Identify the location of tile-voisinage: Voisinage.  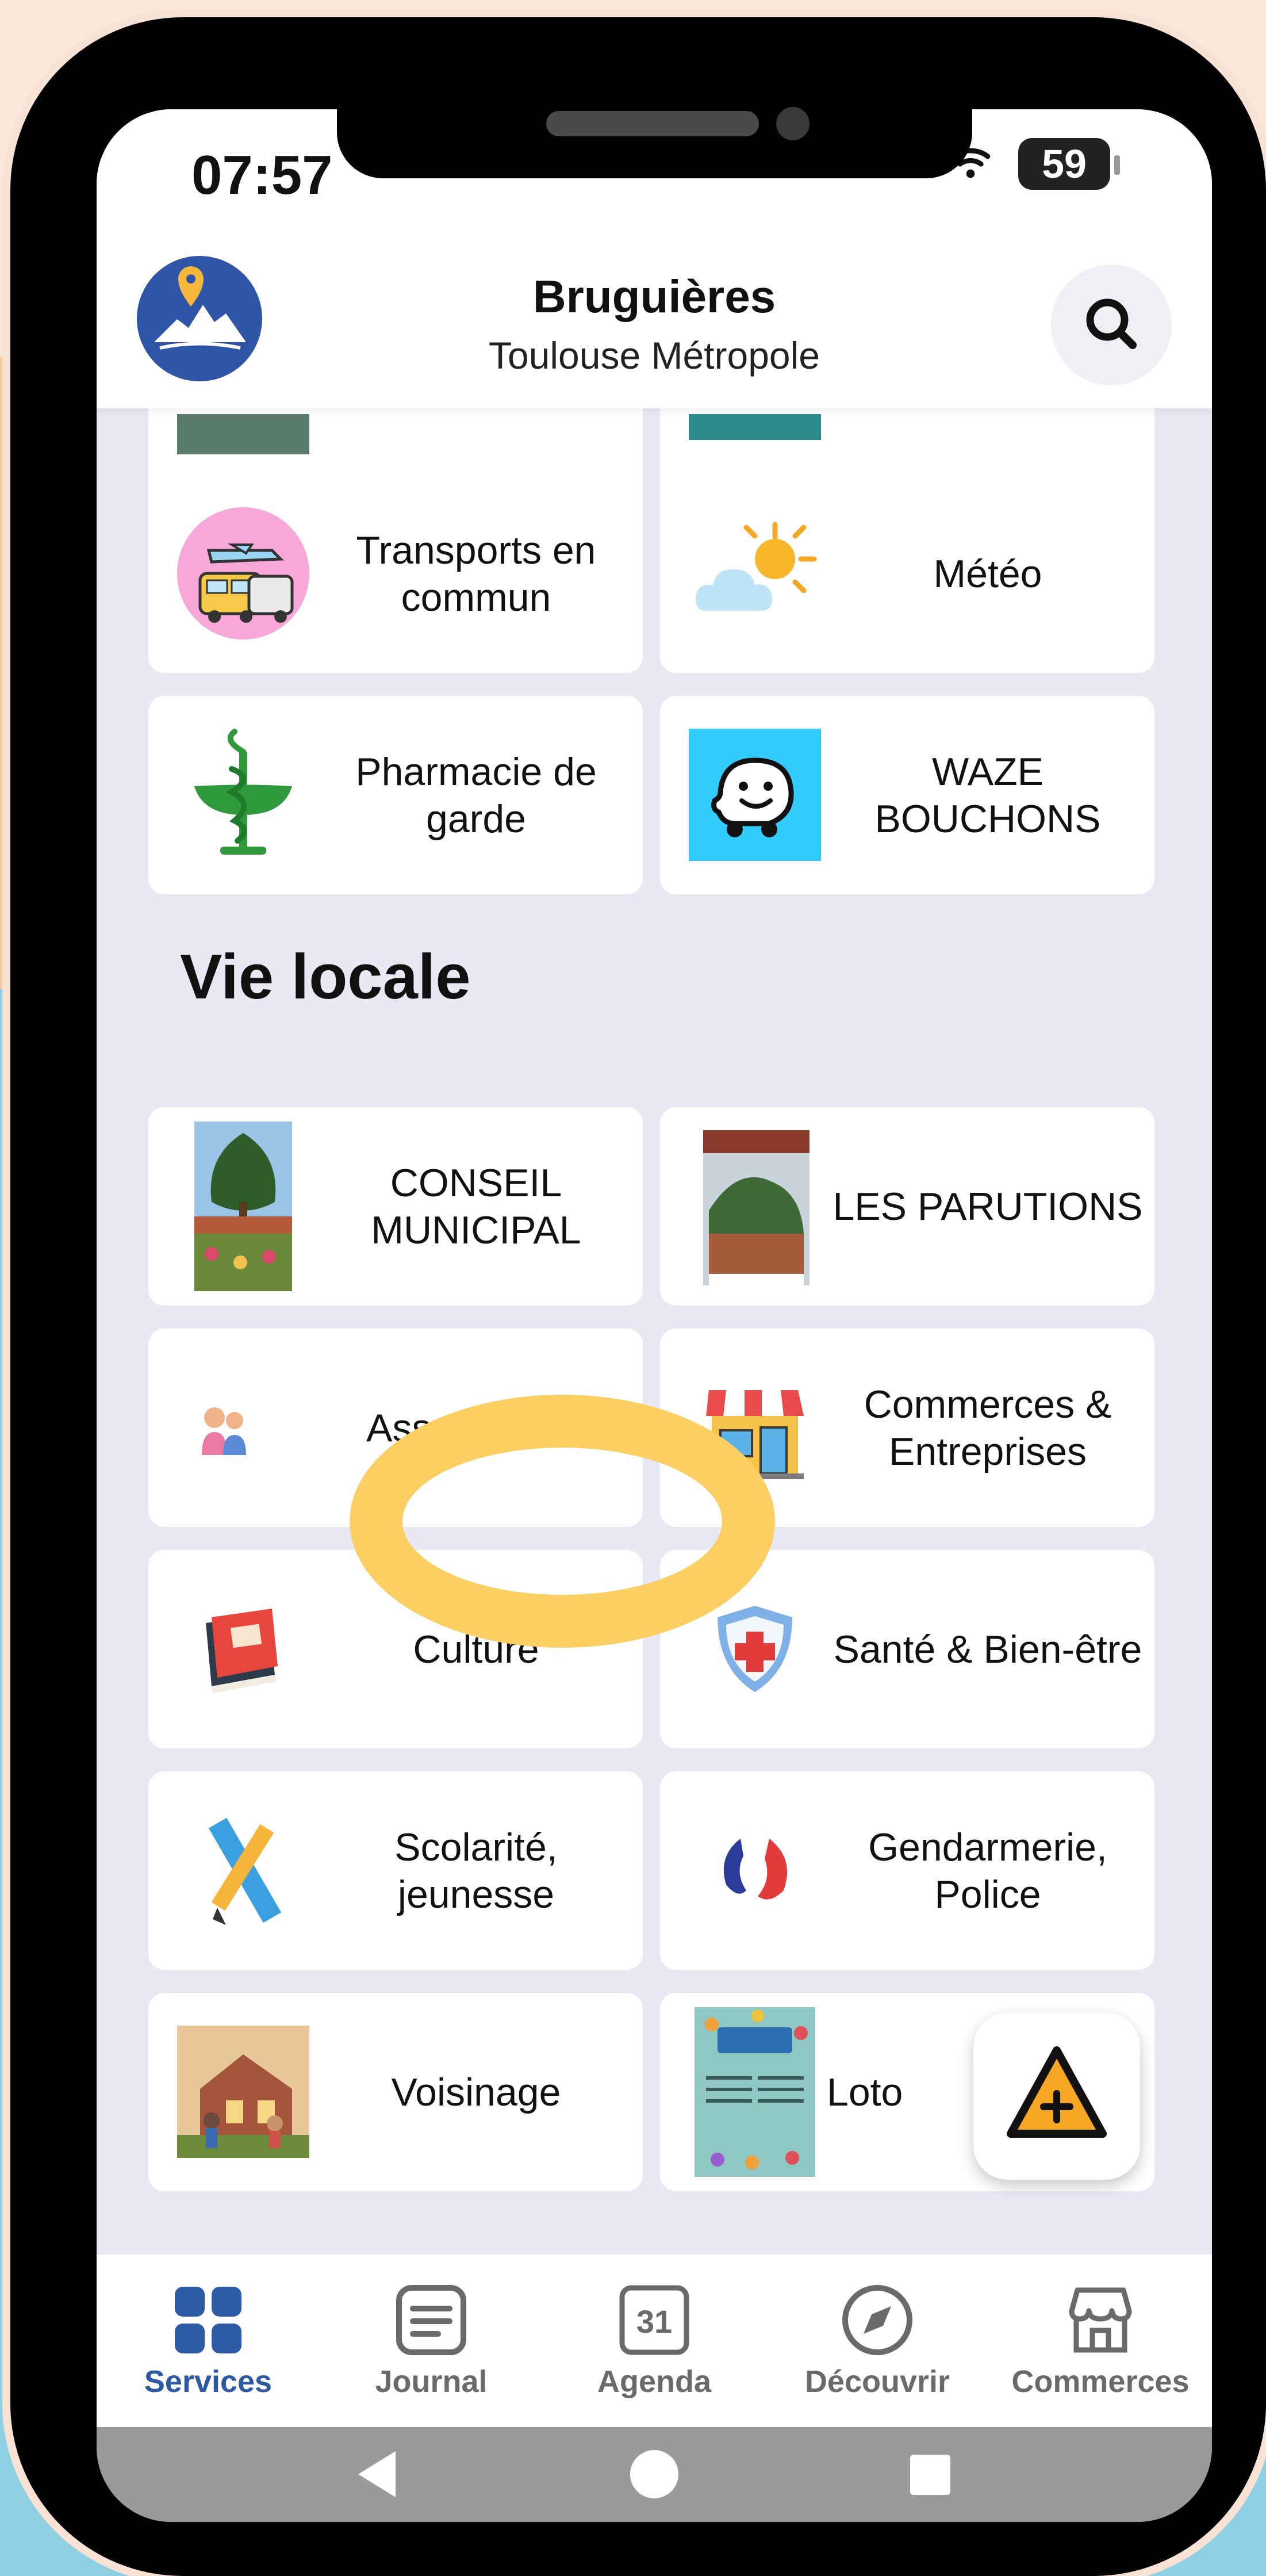
(396, 2092).